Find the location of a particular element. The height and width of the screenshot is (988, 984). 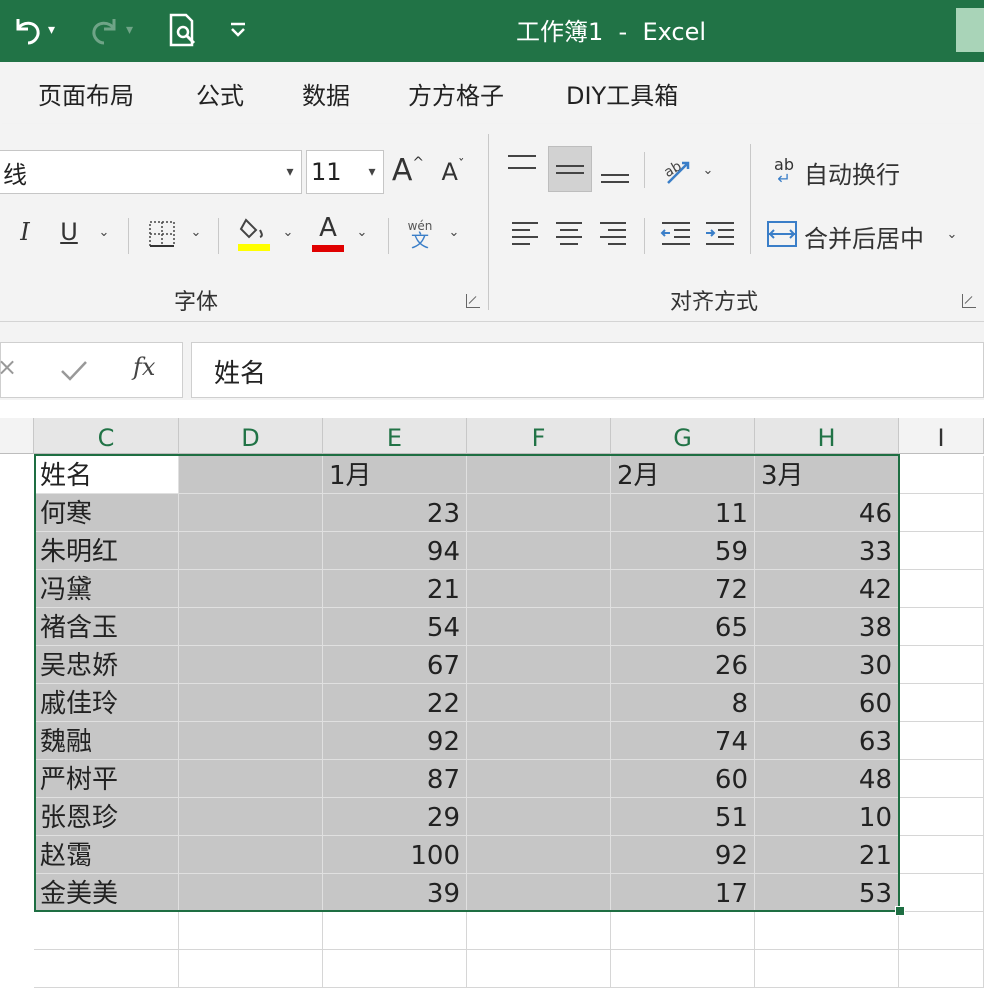

table-cell: 38 is located at coordinates (827, 627).